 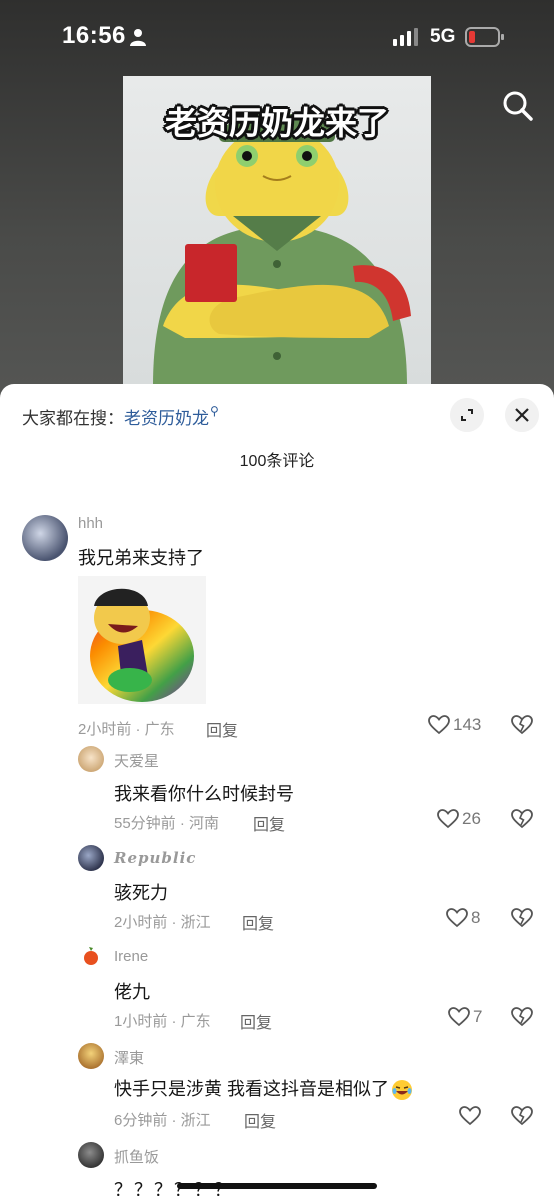 I want to click on like-count: 8, so click(x=476, y=917).